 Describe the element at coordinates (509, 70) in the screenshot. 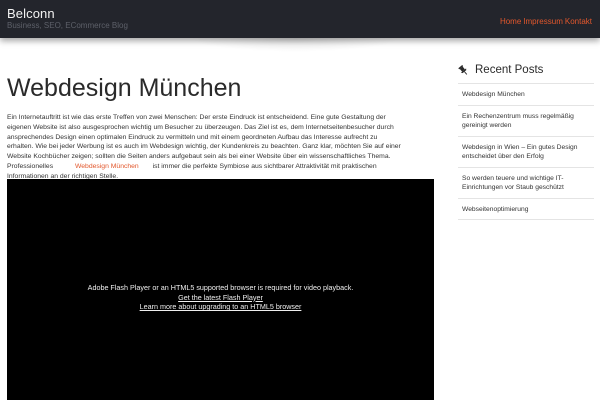

I see `widget-title: Recent Posts` at that location.